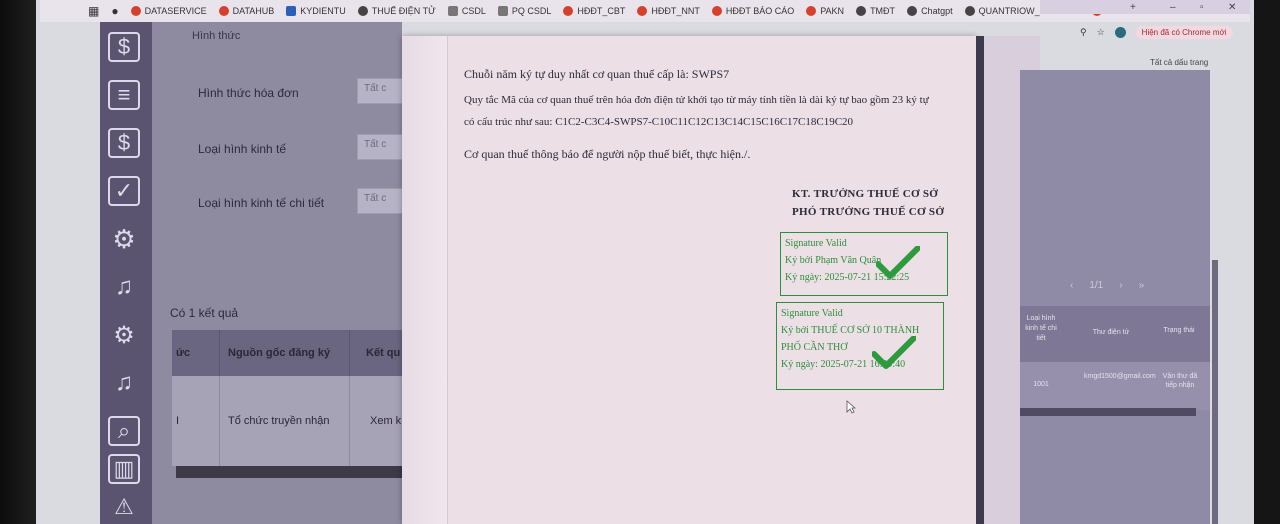 The width and height of the screenshot is (1280, 524). What do you see at coordinates (1115, 470) in the screenshot?
I see `right-pane-body` at bounding box center [1115, 470].